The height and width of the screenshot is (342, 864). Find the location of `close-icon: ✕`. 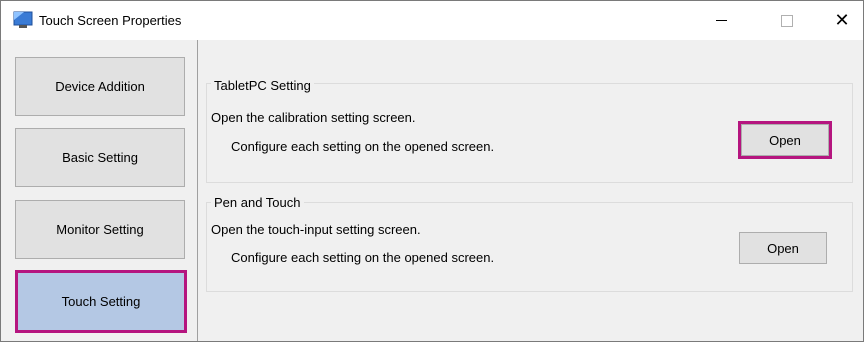

close-icon: ✕ is located at coordinates (842, 20).